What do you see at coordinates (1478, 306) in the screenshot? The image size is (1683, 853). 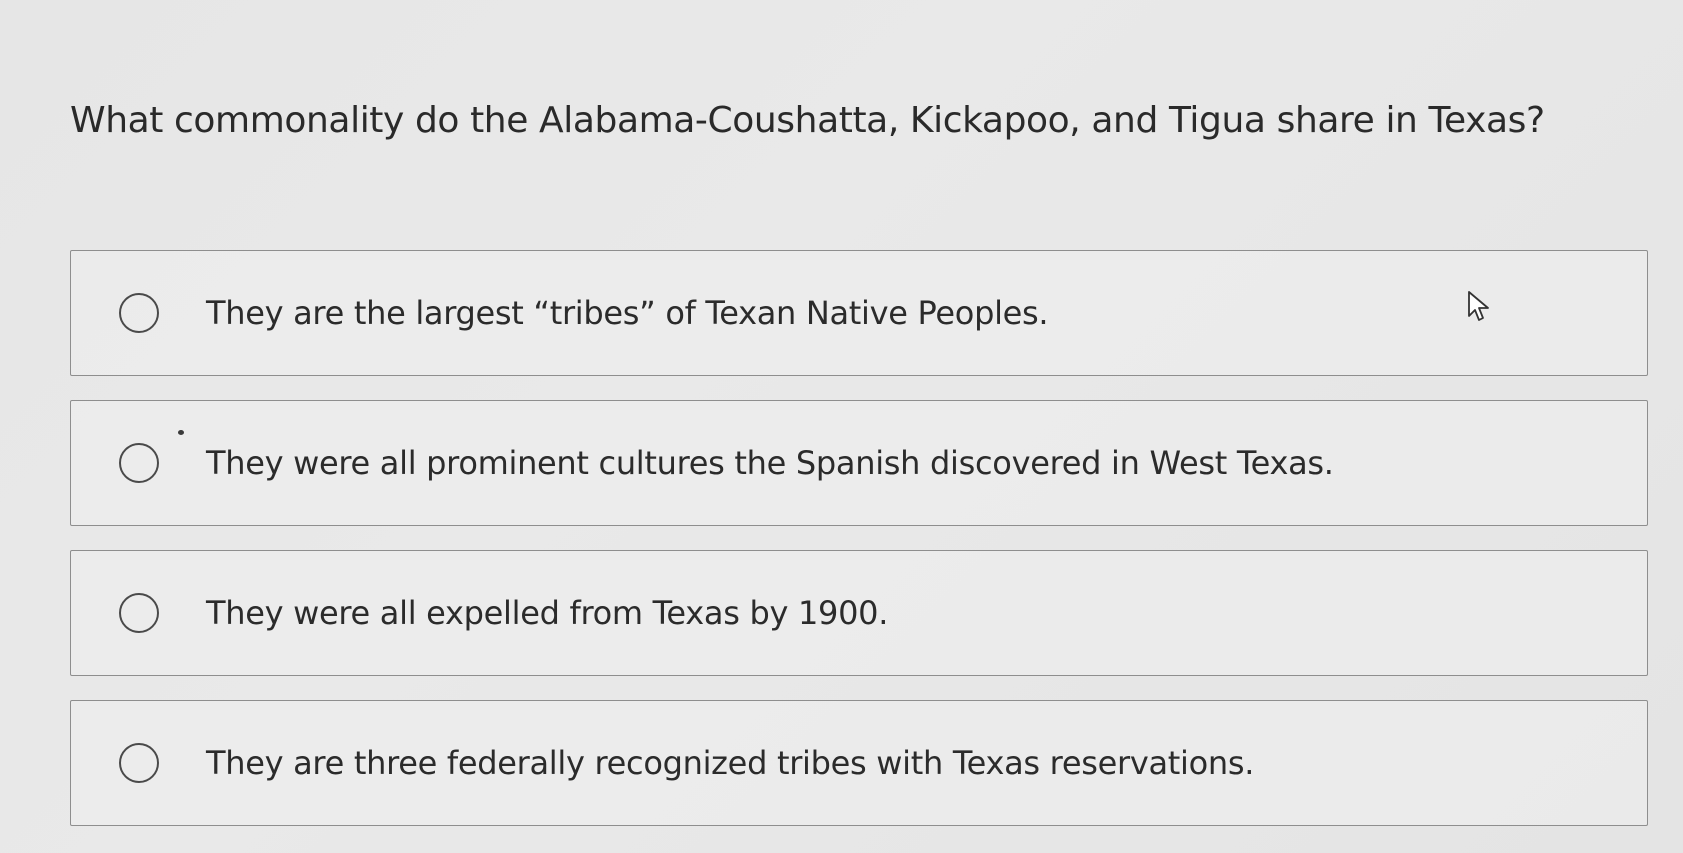 I see `mouse-pointer-icon` at bounding box center [1478, 306].